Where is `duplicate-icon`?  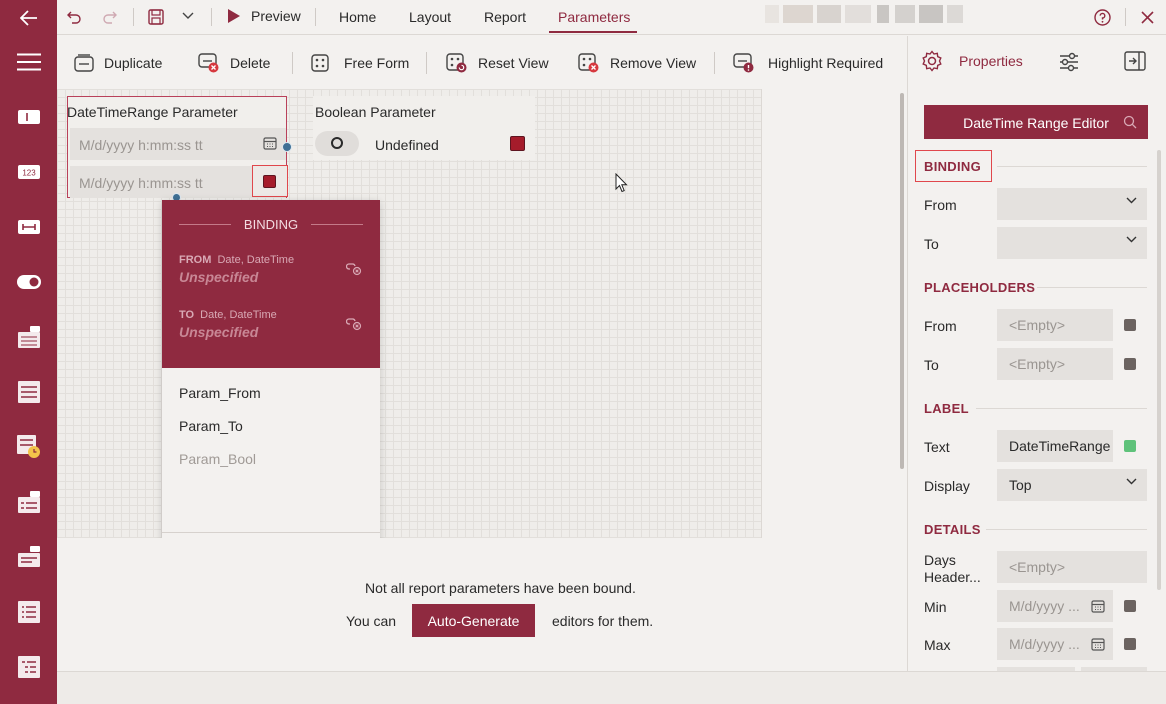 duplicate-icon is located at coordinates (84, 62).